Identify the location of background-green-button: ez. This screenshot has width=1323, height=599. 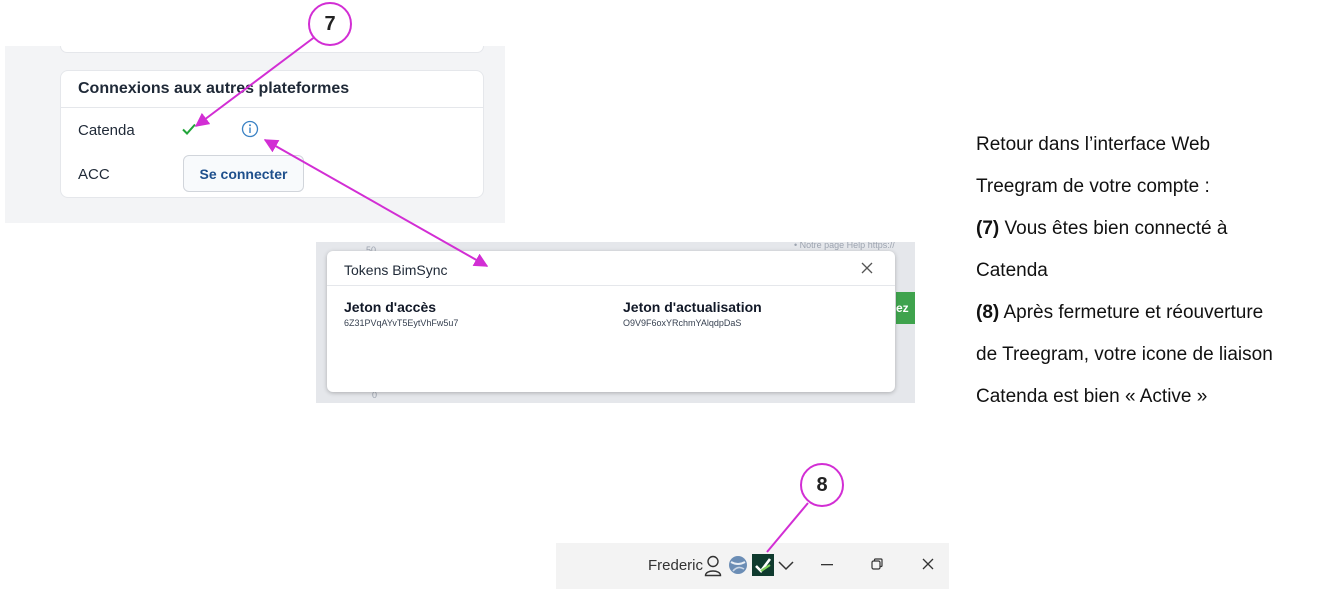
(905, 308).